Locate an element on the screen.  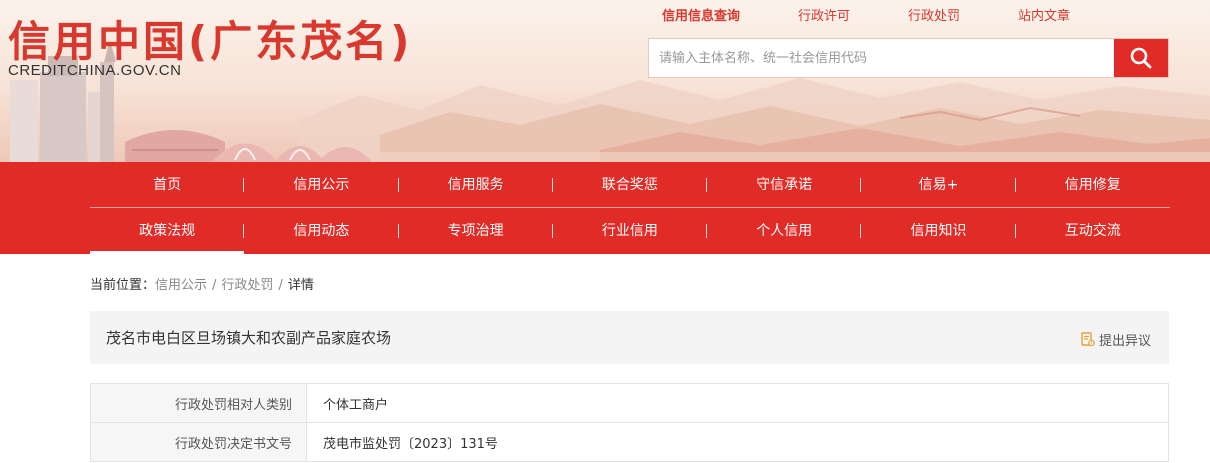
nav-item-credit-knowledge: 信用知识 is located at coordinates (938, 231).